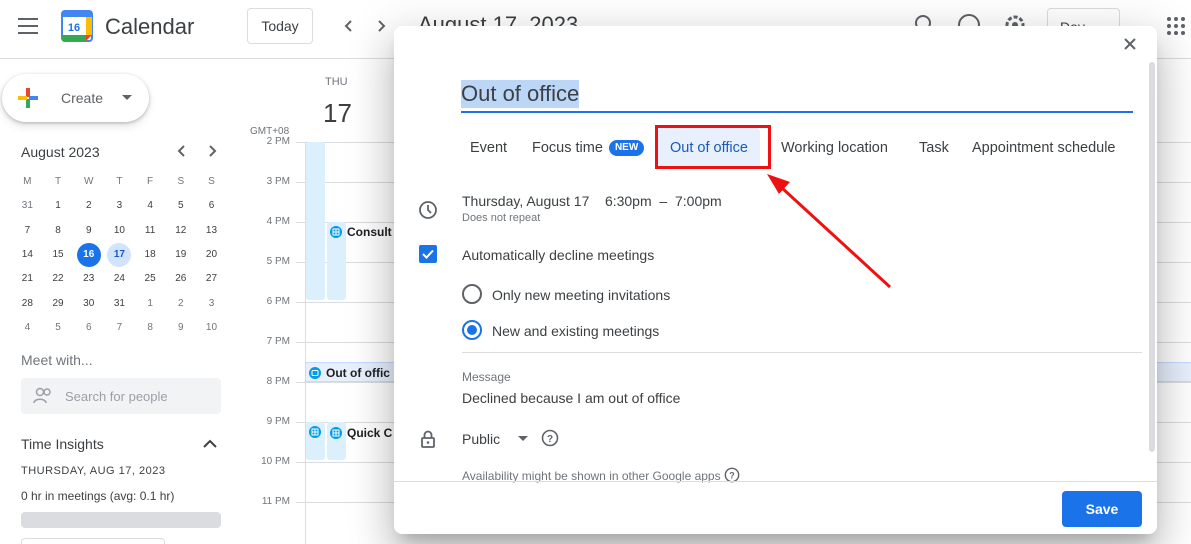  Describe the element at coordinates (75, 98) in the screenshot. I see `create-button: Create` at that location.